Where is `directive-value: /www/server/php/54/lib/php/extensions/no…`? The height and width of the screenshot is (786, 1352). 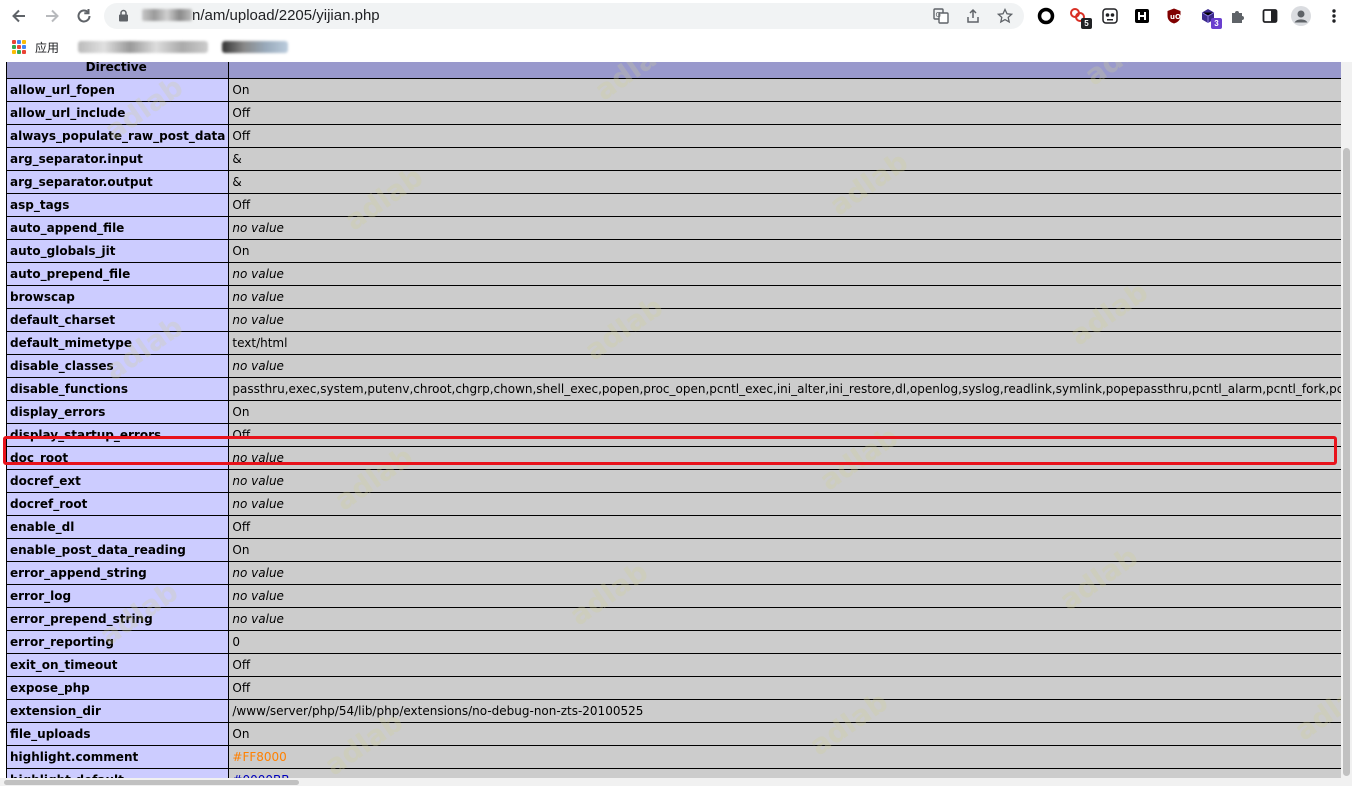 directive-value: /www/server/php/54/lib/php/extensions/no… is located at coordinates (784, 711).